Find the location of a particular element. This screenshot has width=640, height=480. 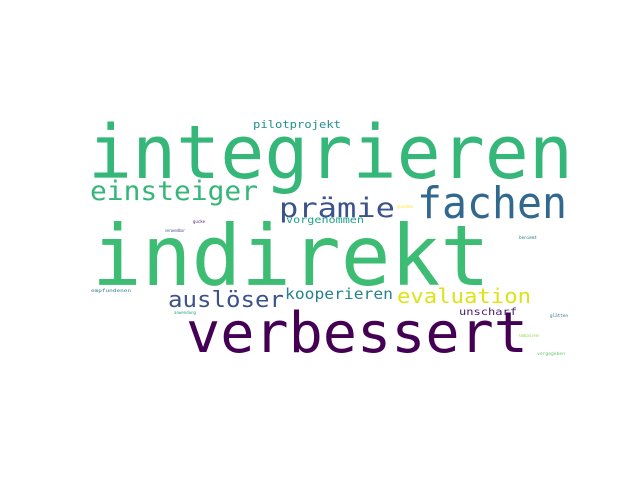

word-vorgenommen: vorgenommen is located at coordinates (325, 220).